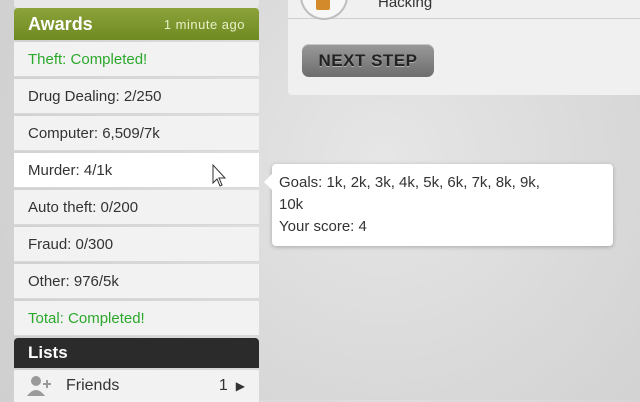 Image resolution: width=640 pixels, height=402 pixels. Describe the element at coordinates (136, 244) in the screenshot. I see `award-item-fraud: Fraud: 0/300` at that location.